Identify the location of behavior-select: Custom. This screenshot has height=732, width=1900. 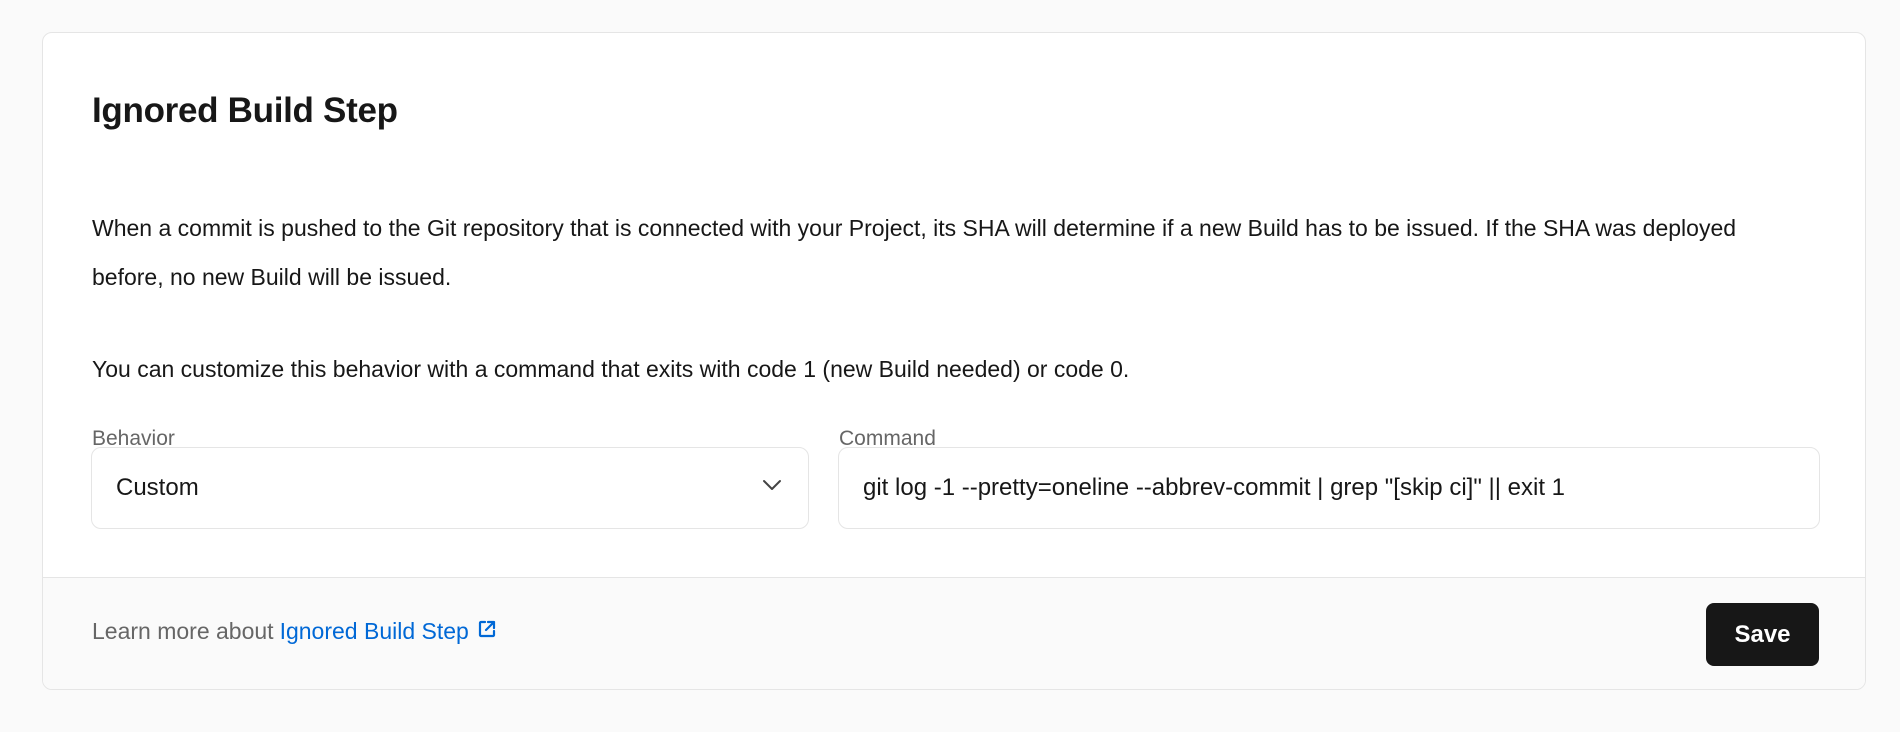
(450, 488).